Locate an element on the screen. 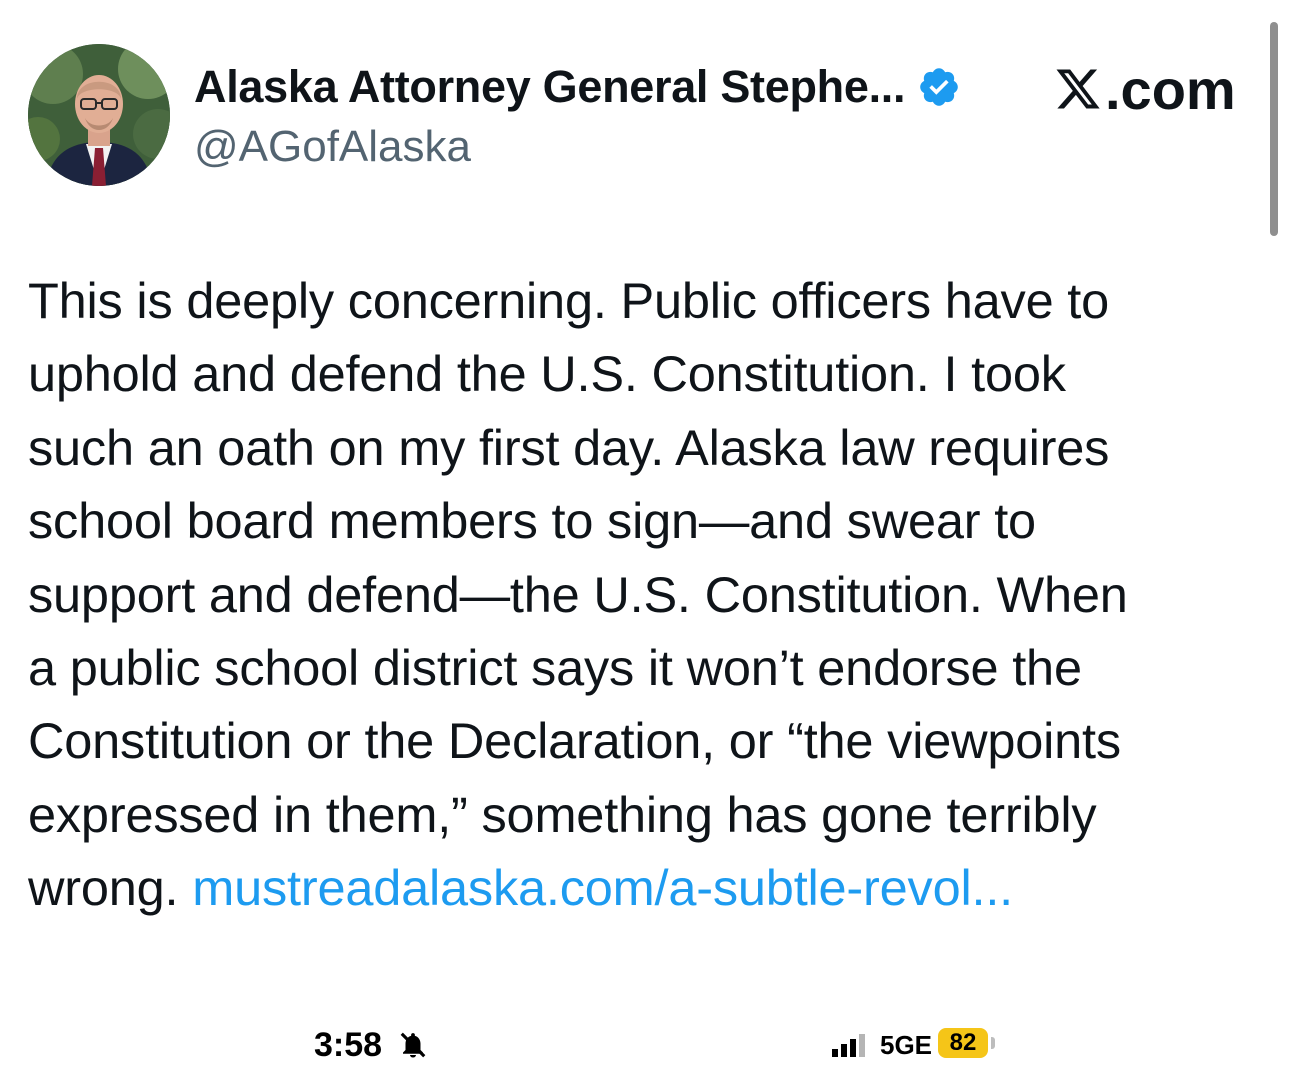 This screenshot has height=1065, width=1290. battery-level: 82 is located at coordinates (963, 1043).